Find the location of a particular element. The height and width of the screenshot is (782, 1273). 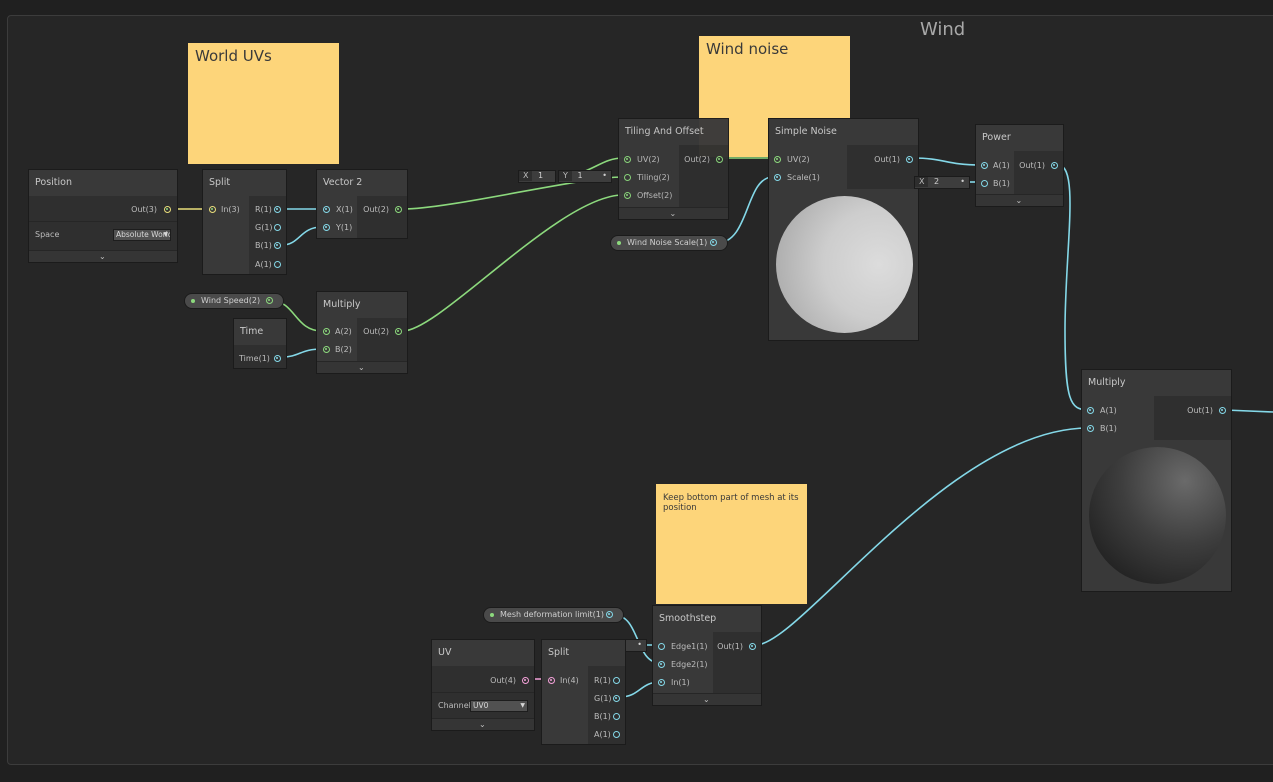

property-wind-speed: Wind Speed(2) is located at coordinates (234, 301).